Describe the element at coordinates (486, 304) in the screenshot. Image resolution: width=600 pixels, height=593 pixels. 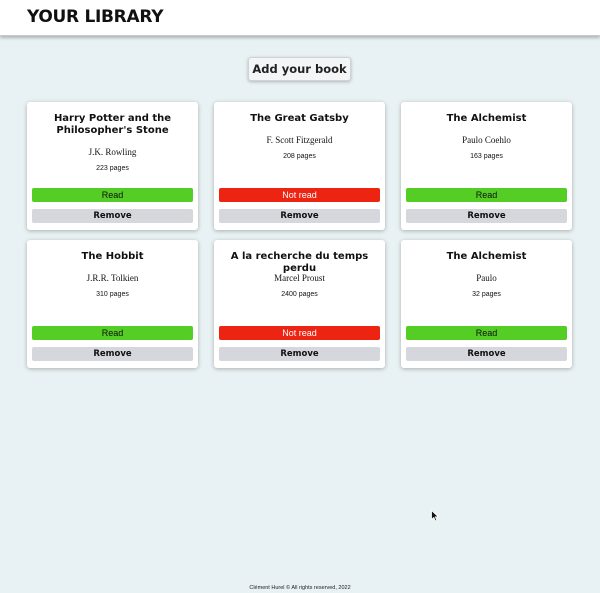
I see `book-card: The Alchemist Paulo 32 pages Read Remove` at that location.